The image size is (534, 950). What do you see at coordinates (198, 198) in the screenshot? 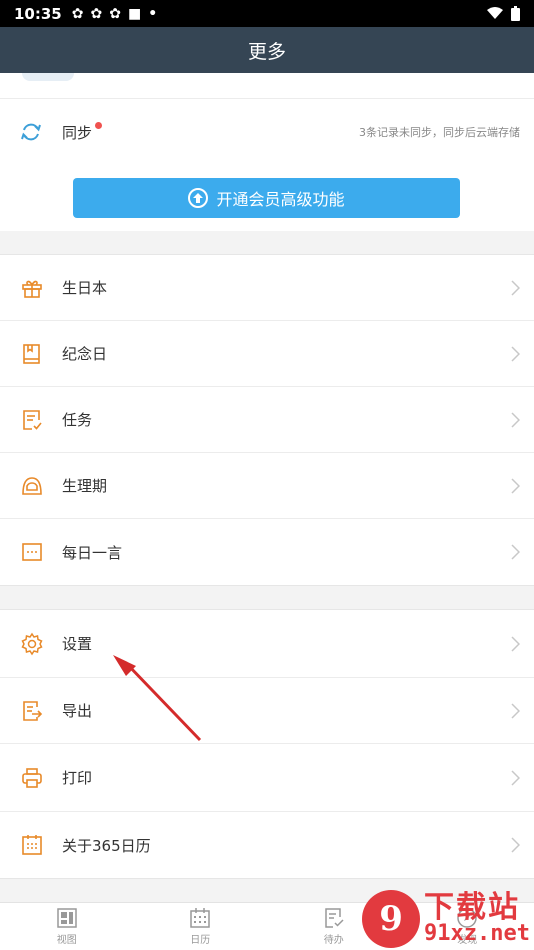
I see `upload-arrow-icon` at bounding box center [198, 198].